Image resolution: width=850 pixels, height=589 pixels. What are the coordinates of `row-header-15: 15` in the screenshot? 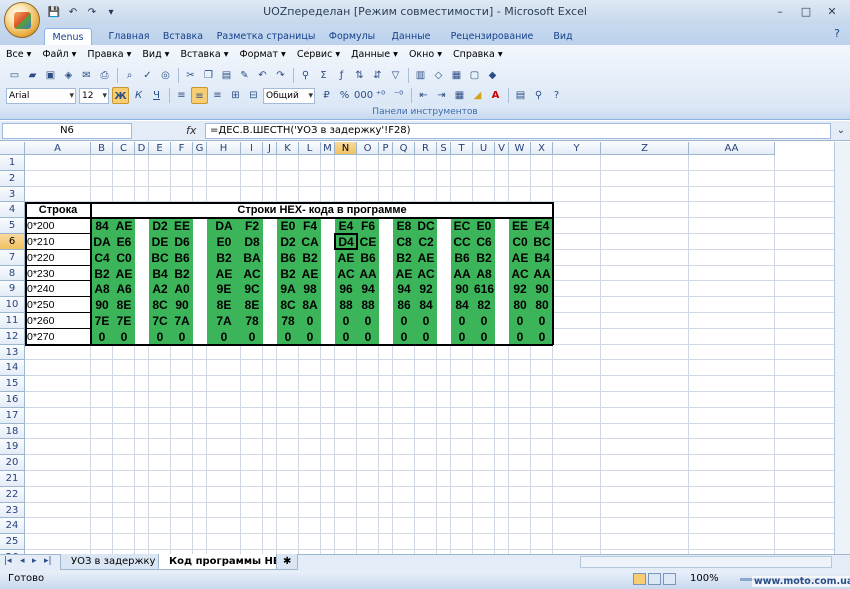 It's located at (12, 384).